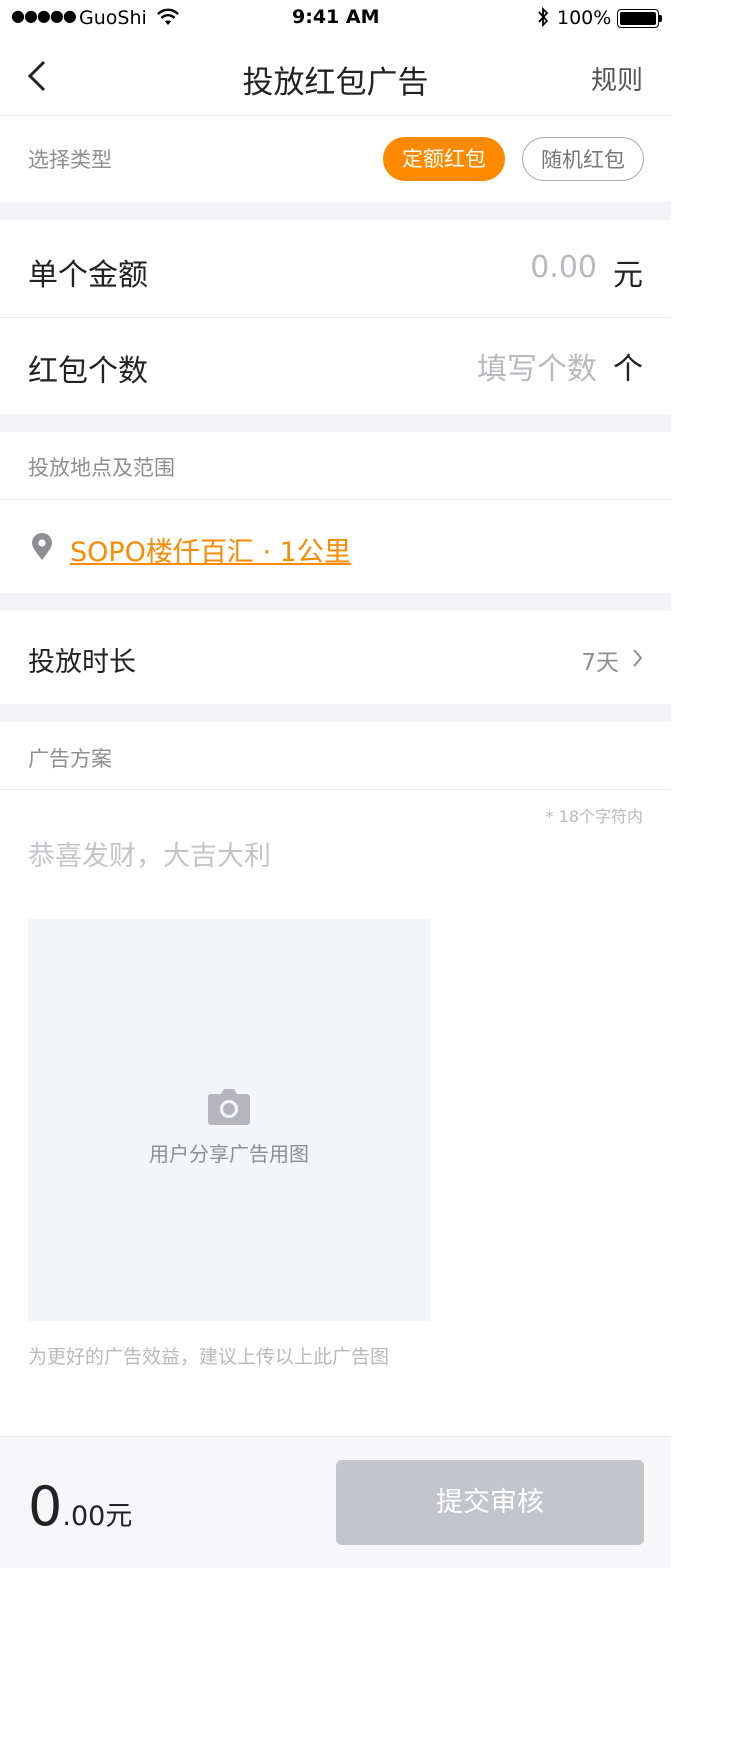 This screenshot has width=751, height=1754. What do you see at coordinates (70, 160) in the screenshot?
I see `type-select-label: 选择类型` at bounding box center [70, 160].